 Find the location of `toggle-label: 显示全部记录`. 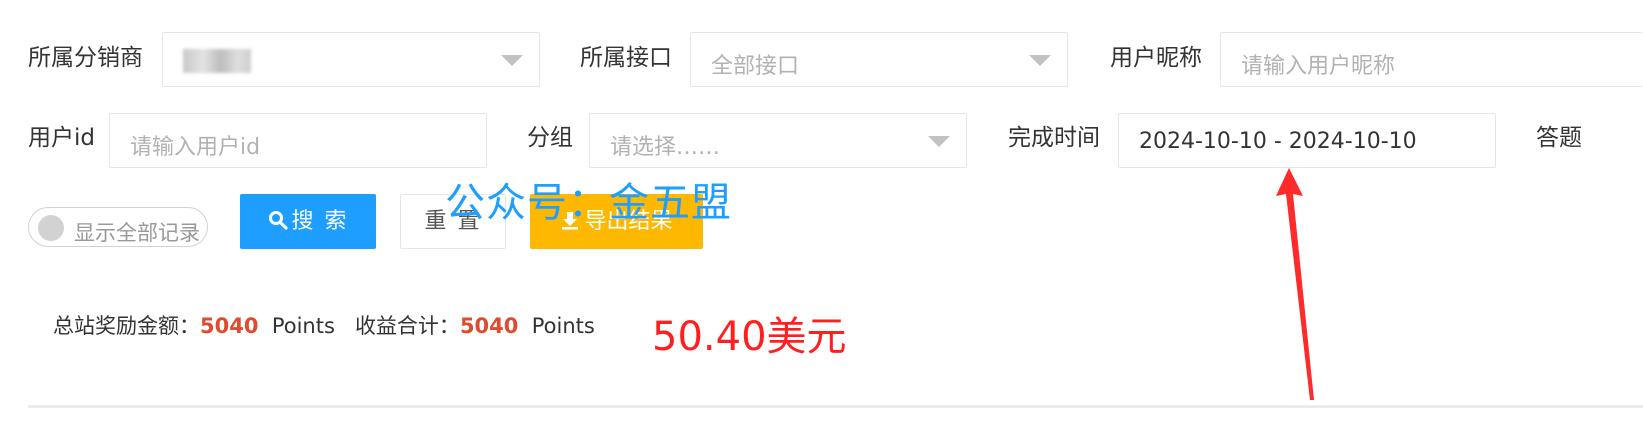

toggle-label: 显示全部记录 is located at coordinates (137, 233).